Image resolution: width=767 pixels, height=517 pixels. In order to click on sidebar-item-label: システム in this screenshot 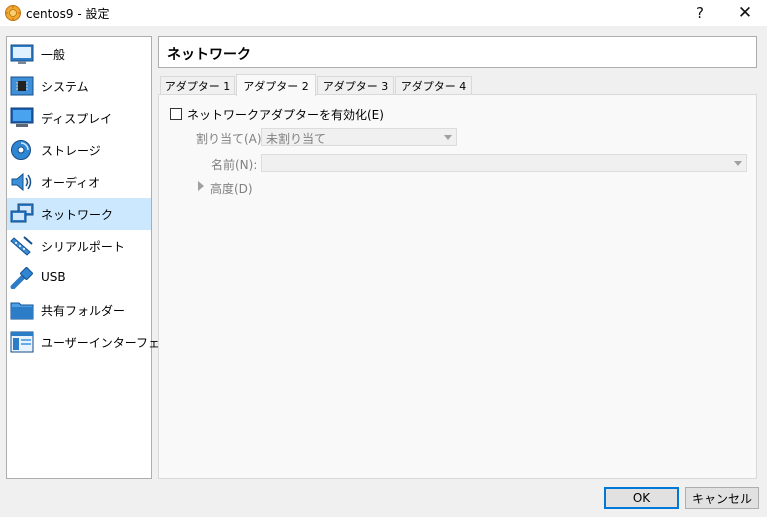, I will do `click(65, 87)`.